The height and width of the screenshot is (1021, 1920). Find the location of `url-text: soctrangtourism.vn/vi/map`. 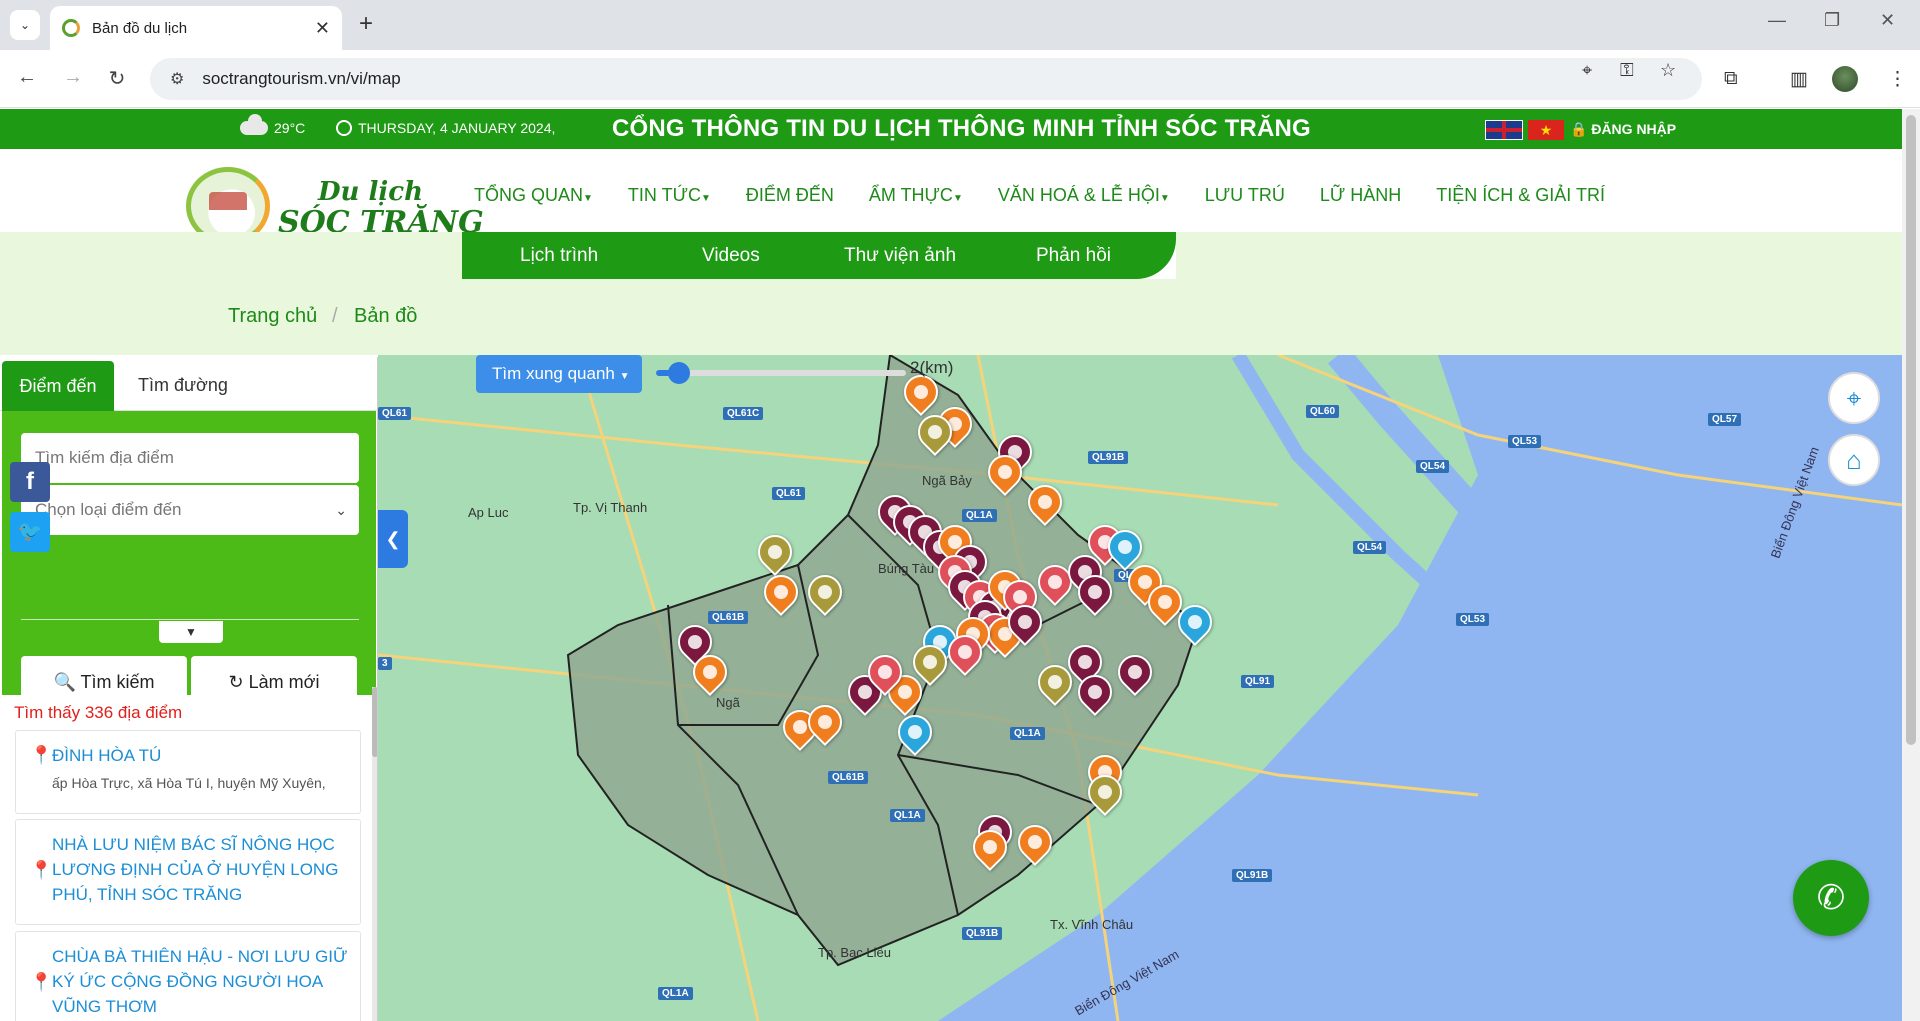

url-text: soctrangtourism.vn/vi/map is located at coordinates (301, 78).